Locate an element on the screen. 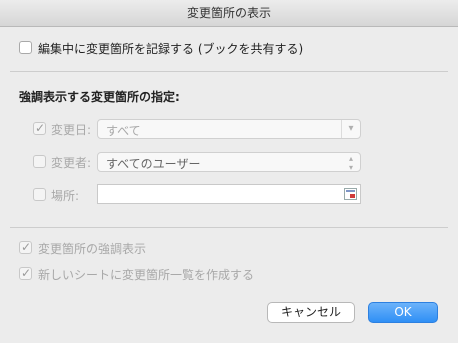 This screenshot has height=343, width=458. list-on-new-sheet-label: 新しいシートに変更箇所一覧を作成する is located at coordinates (146, 275).